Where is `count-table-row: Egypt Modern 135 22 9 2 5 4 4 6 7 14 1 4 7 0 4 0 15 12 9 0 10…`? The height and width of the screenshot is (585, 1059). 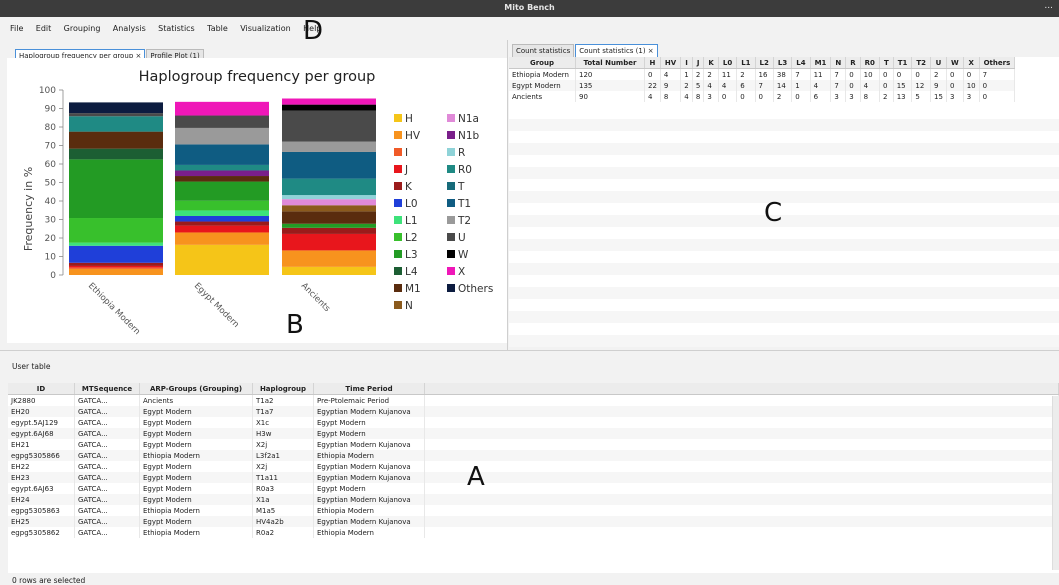 count-table-row: Egypt Modern 135 22 9 2 5 4 4 6 7 14 1 4 7 0 4 0 15 12 9 0 10… is located at coordinates (762, 85).